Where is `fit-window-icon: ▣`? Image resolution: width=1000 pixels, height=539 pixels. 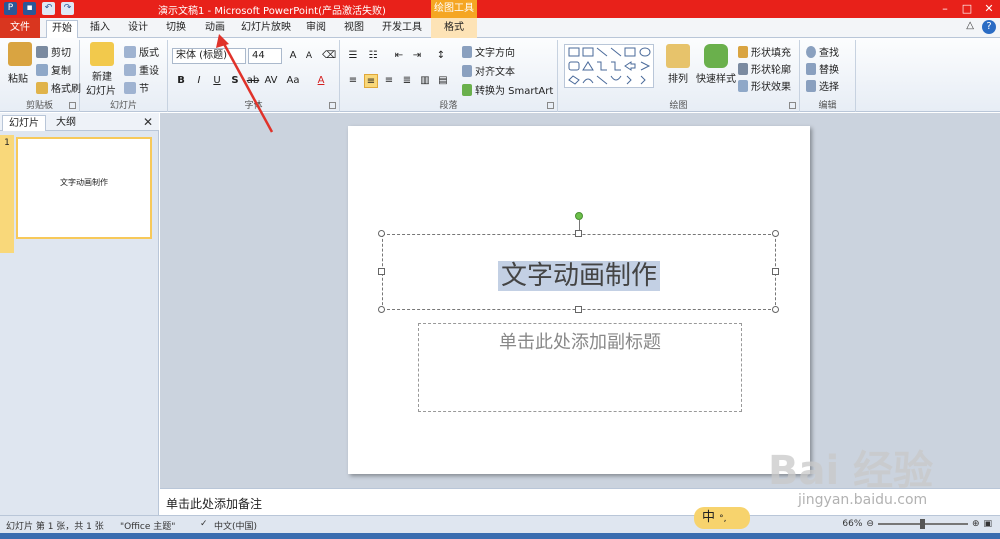 fit-window-icon: ▣ is located at coordinates (987, 524).